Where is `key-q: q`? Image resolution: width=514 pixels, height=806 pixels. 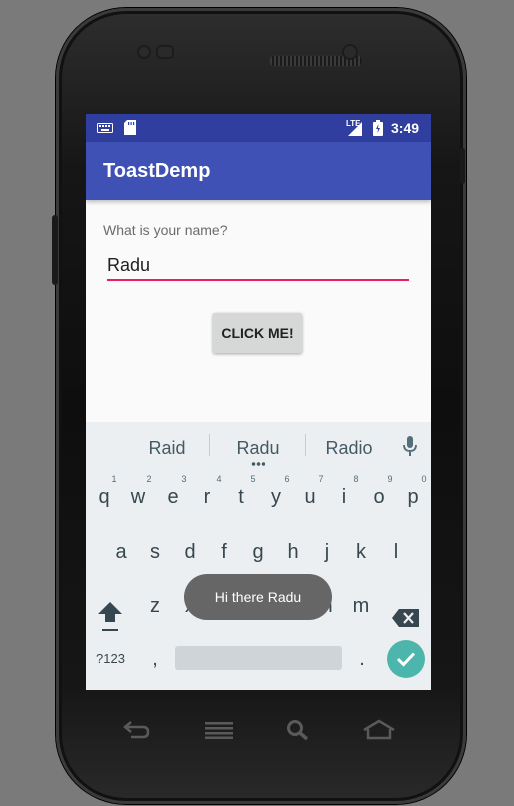
key-q: q is located at coordinates (104, 497).